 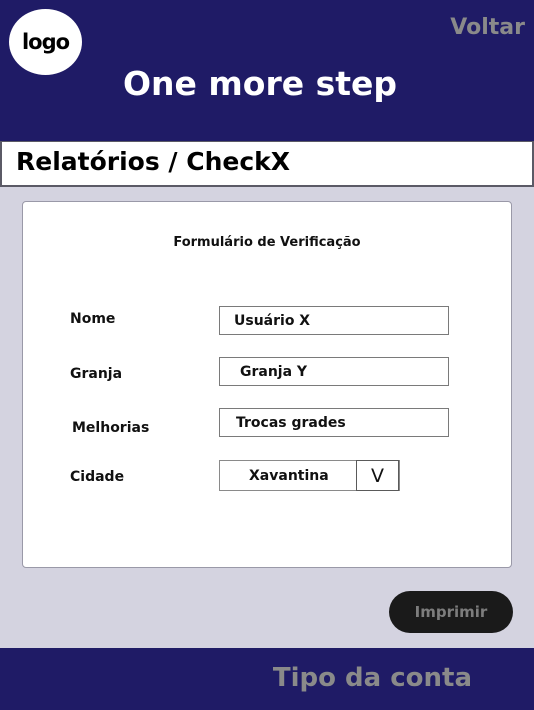 I want to click on breadcrumb-text: Relatórios / CheckX, so click(x=153, y=161).